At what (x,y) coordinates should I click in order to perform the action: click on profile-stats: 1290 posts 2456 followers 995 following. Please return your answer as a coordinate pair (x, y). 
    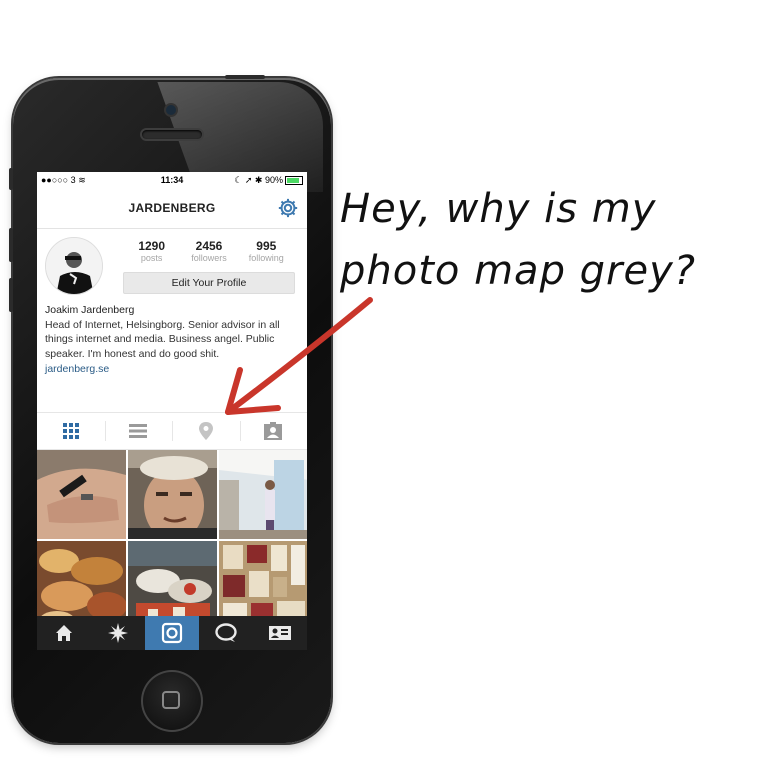
    Looking at the image, I should click on (209, 251).